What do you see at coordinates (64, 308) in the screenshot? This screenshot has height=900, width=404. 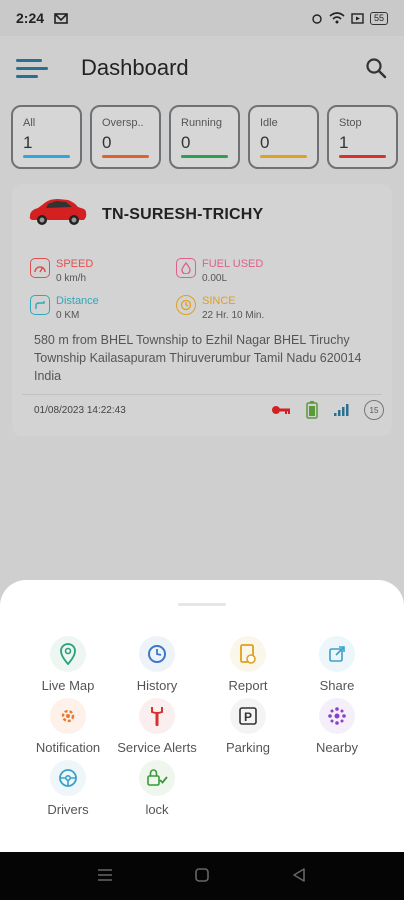 I see `distance-metric: Distance 0 KM` at bounding box center [64, 308].